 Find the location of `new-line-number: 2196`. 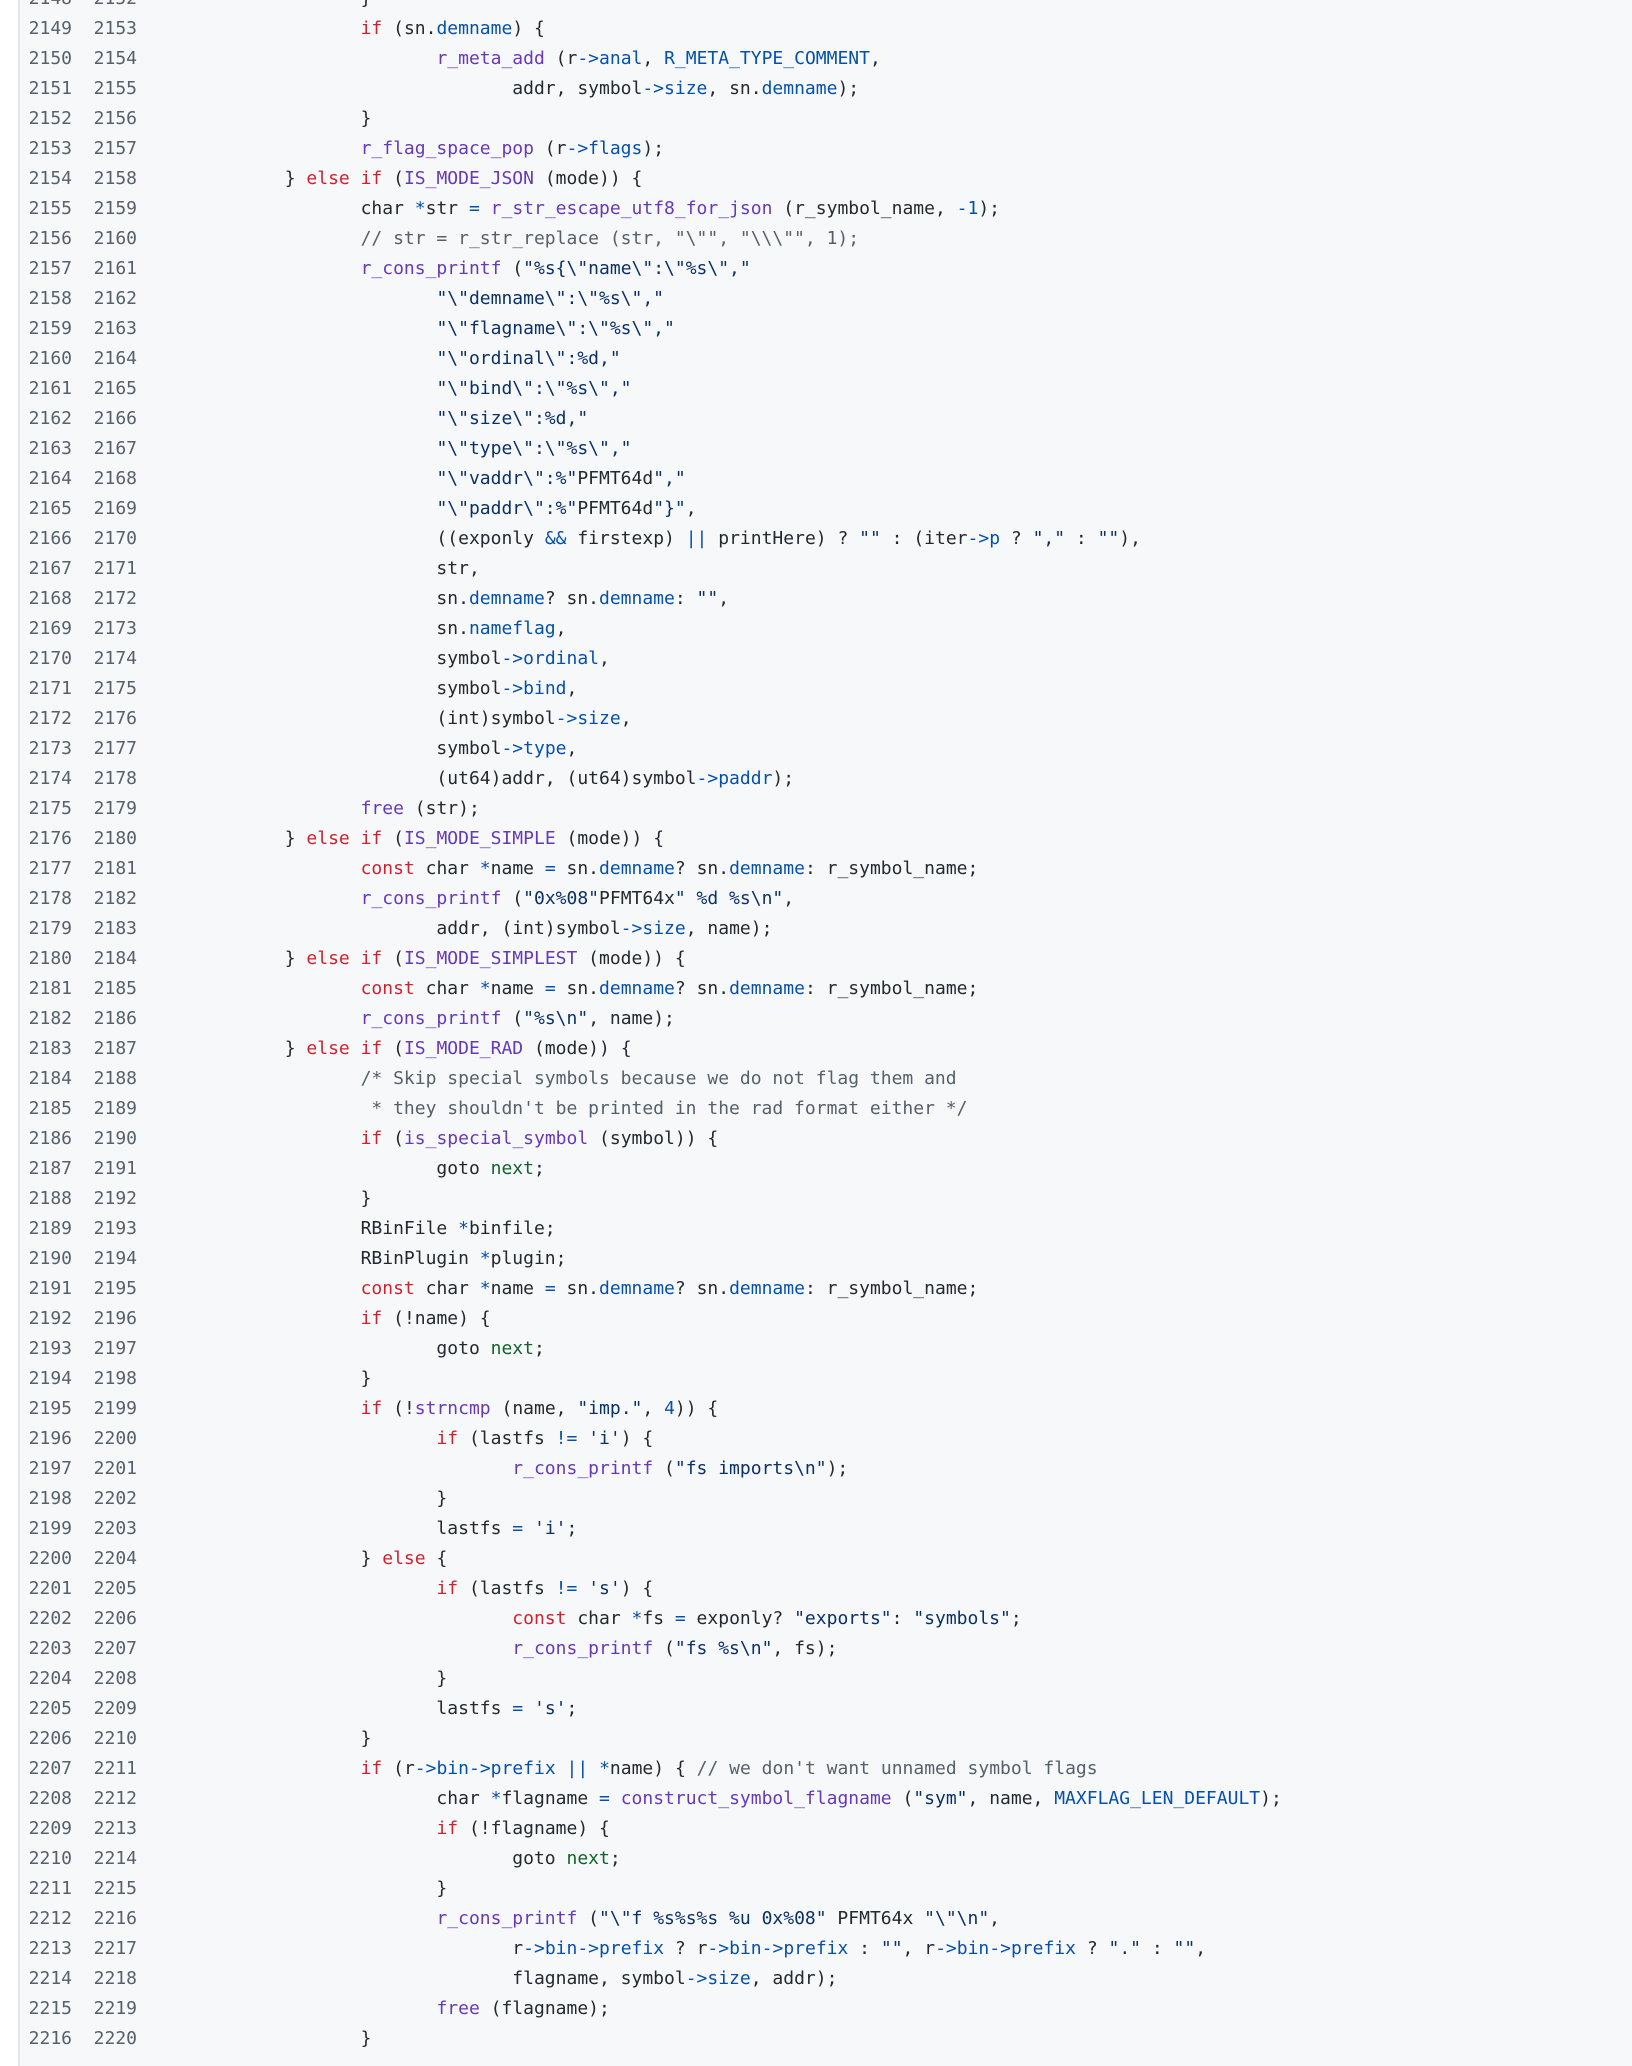

new-line-number: 2196 is located at coordinates (111, 1319).